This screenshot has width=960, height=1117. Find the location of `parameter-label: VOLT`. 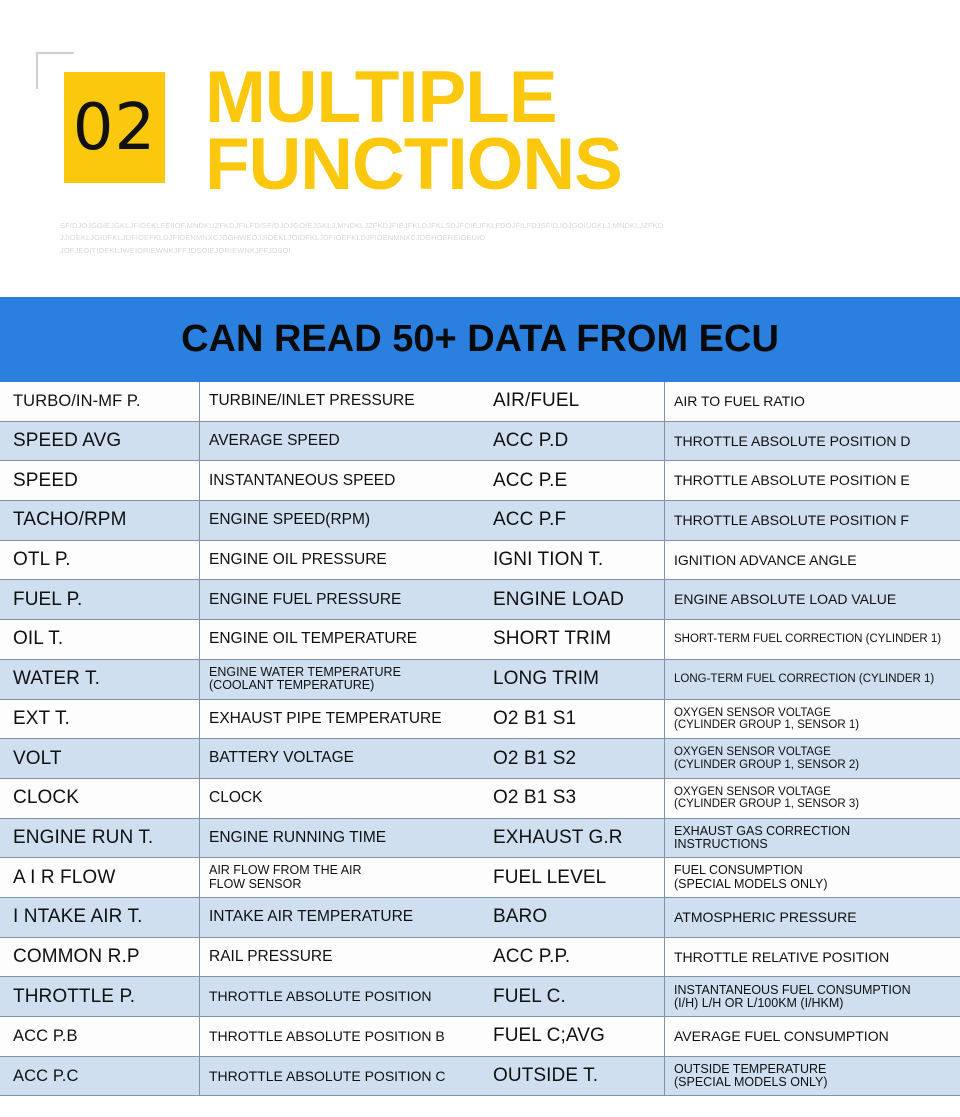

parameter-label: VOLT is located at coordinates (37, 758).